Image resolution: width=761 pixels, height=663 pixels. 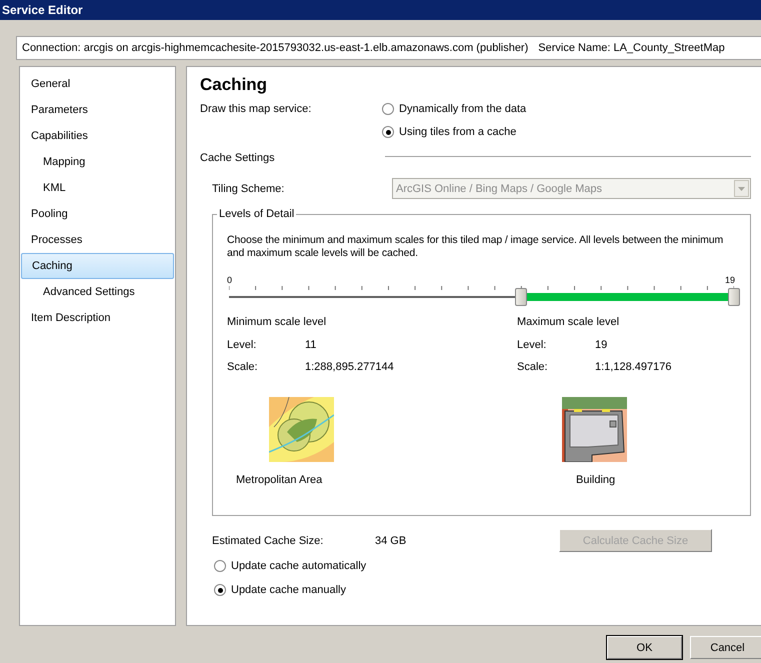 I want to click on radio-label: Update cache automatically, so click(x=298, y=566).